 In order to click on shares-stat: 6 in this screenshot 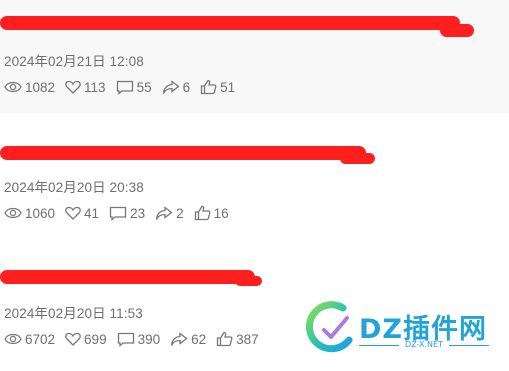, I will do `click(176, 87)`.